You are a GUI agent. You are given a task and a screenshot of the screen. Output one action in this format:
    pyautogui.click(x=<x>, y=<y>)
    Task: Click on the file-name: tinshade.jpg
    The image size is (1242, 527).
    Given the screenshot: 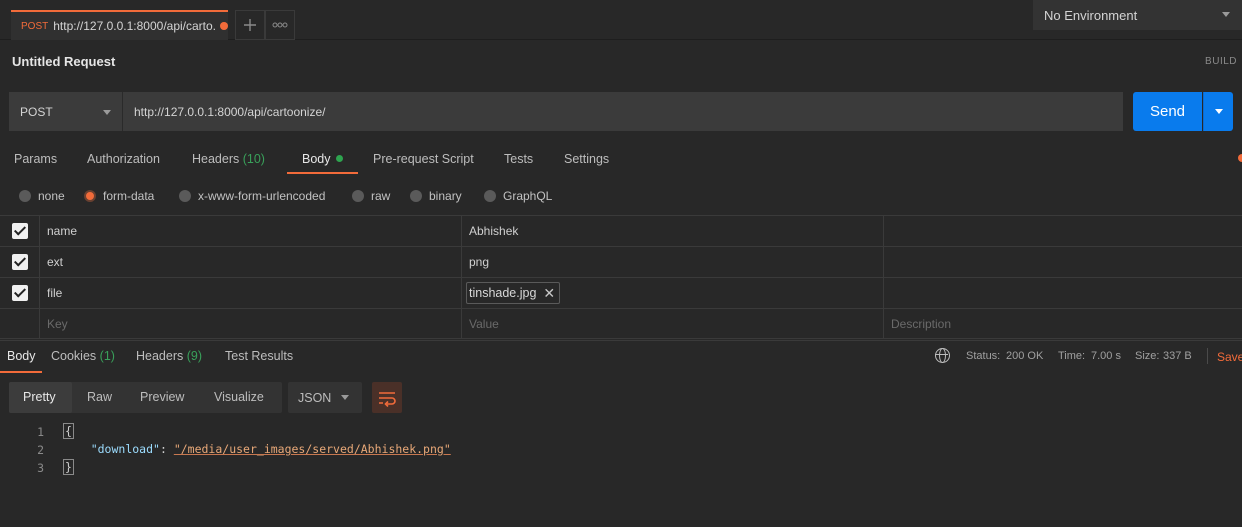 What is the action you would take?
    pyautogui.click(x=503, y=293)
    